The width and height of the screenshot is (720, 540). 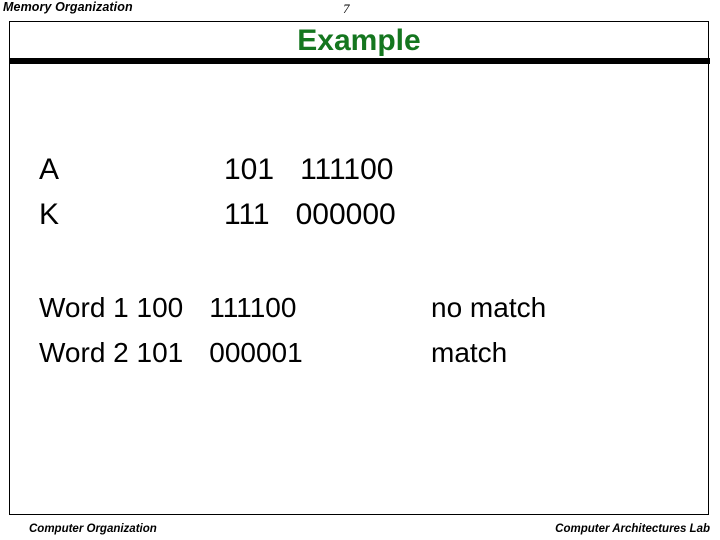 I want to click on word-2-label: Word 2, so click(x=84, y=352).